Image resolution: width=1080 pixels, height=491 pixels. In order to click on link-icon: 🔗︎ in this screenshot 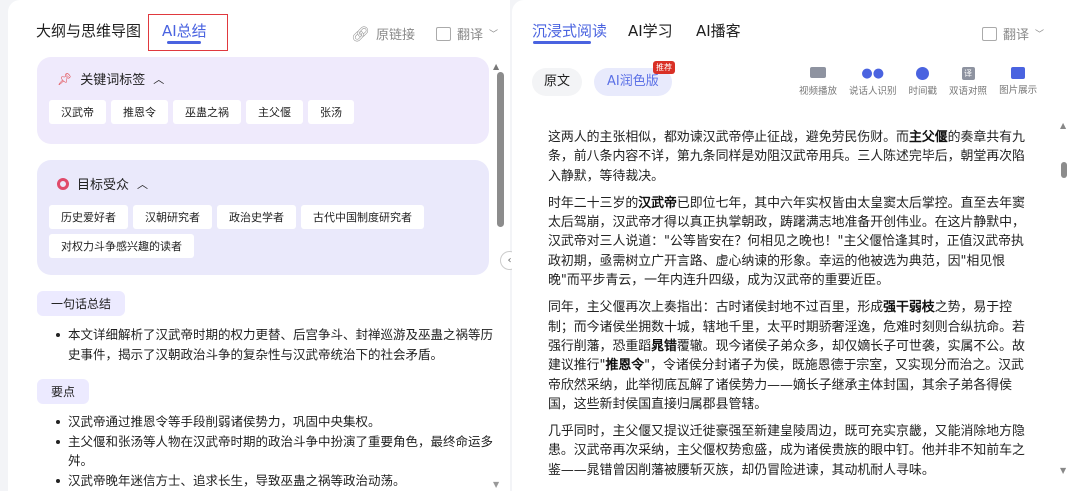, I will do `click(361, 33)`.